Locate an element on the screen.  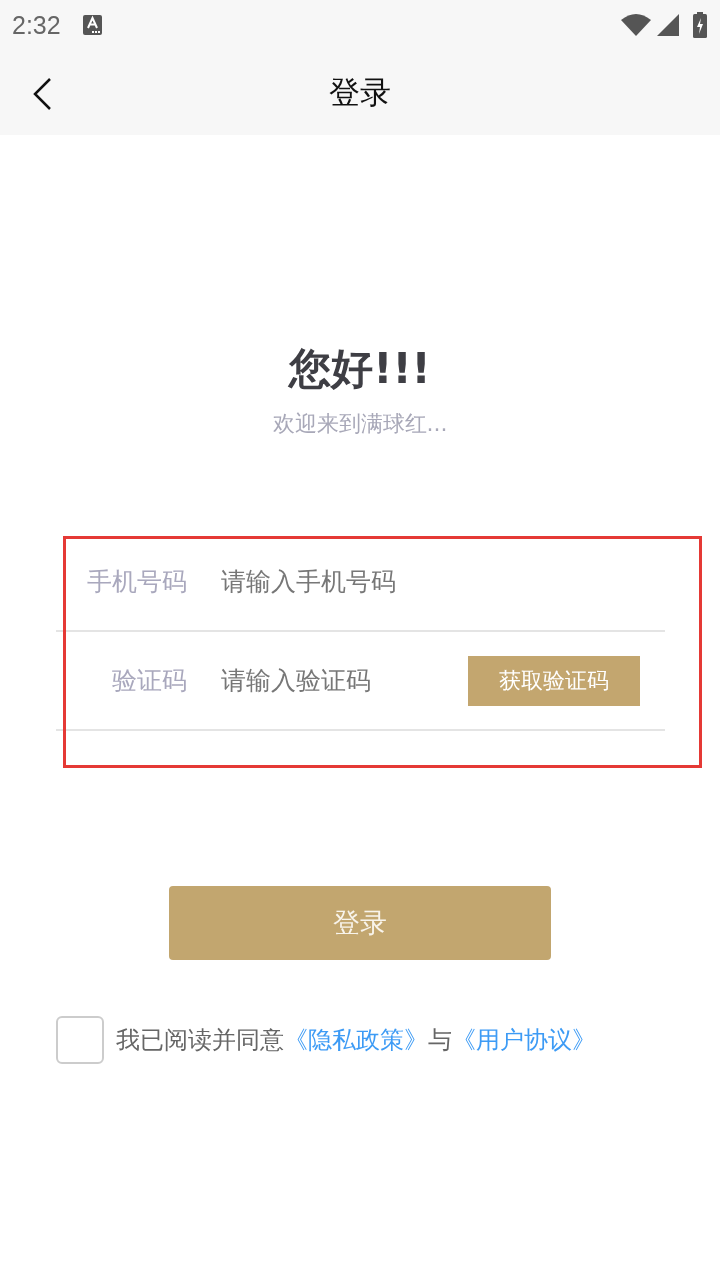
signal-icon is located at coordinates (668, 25).